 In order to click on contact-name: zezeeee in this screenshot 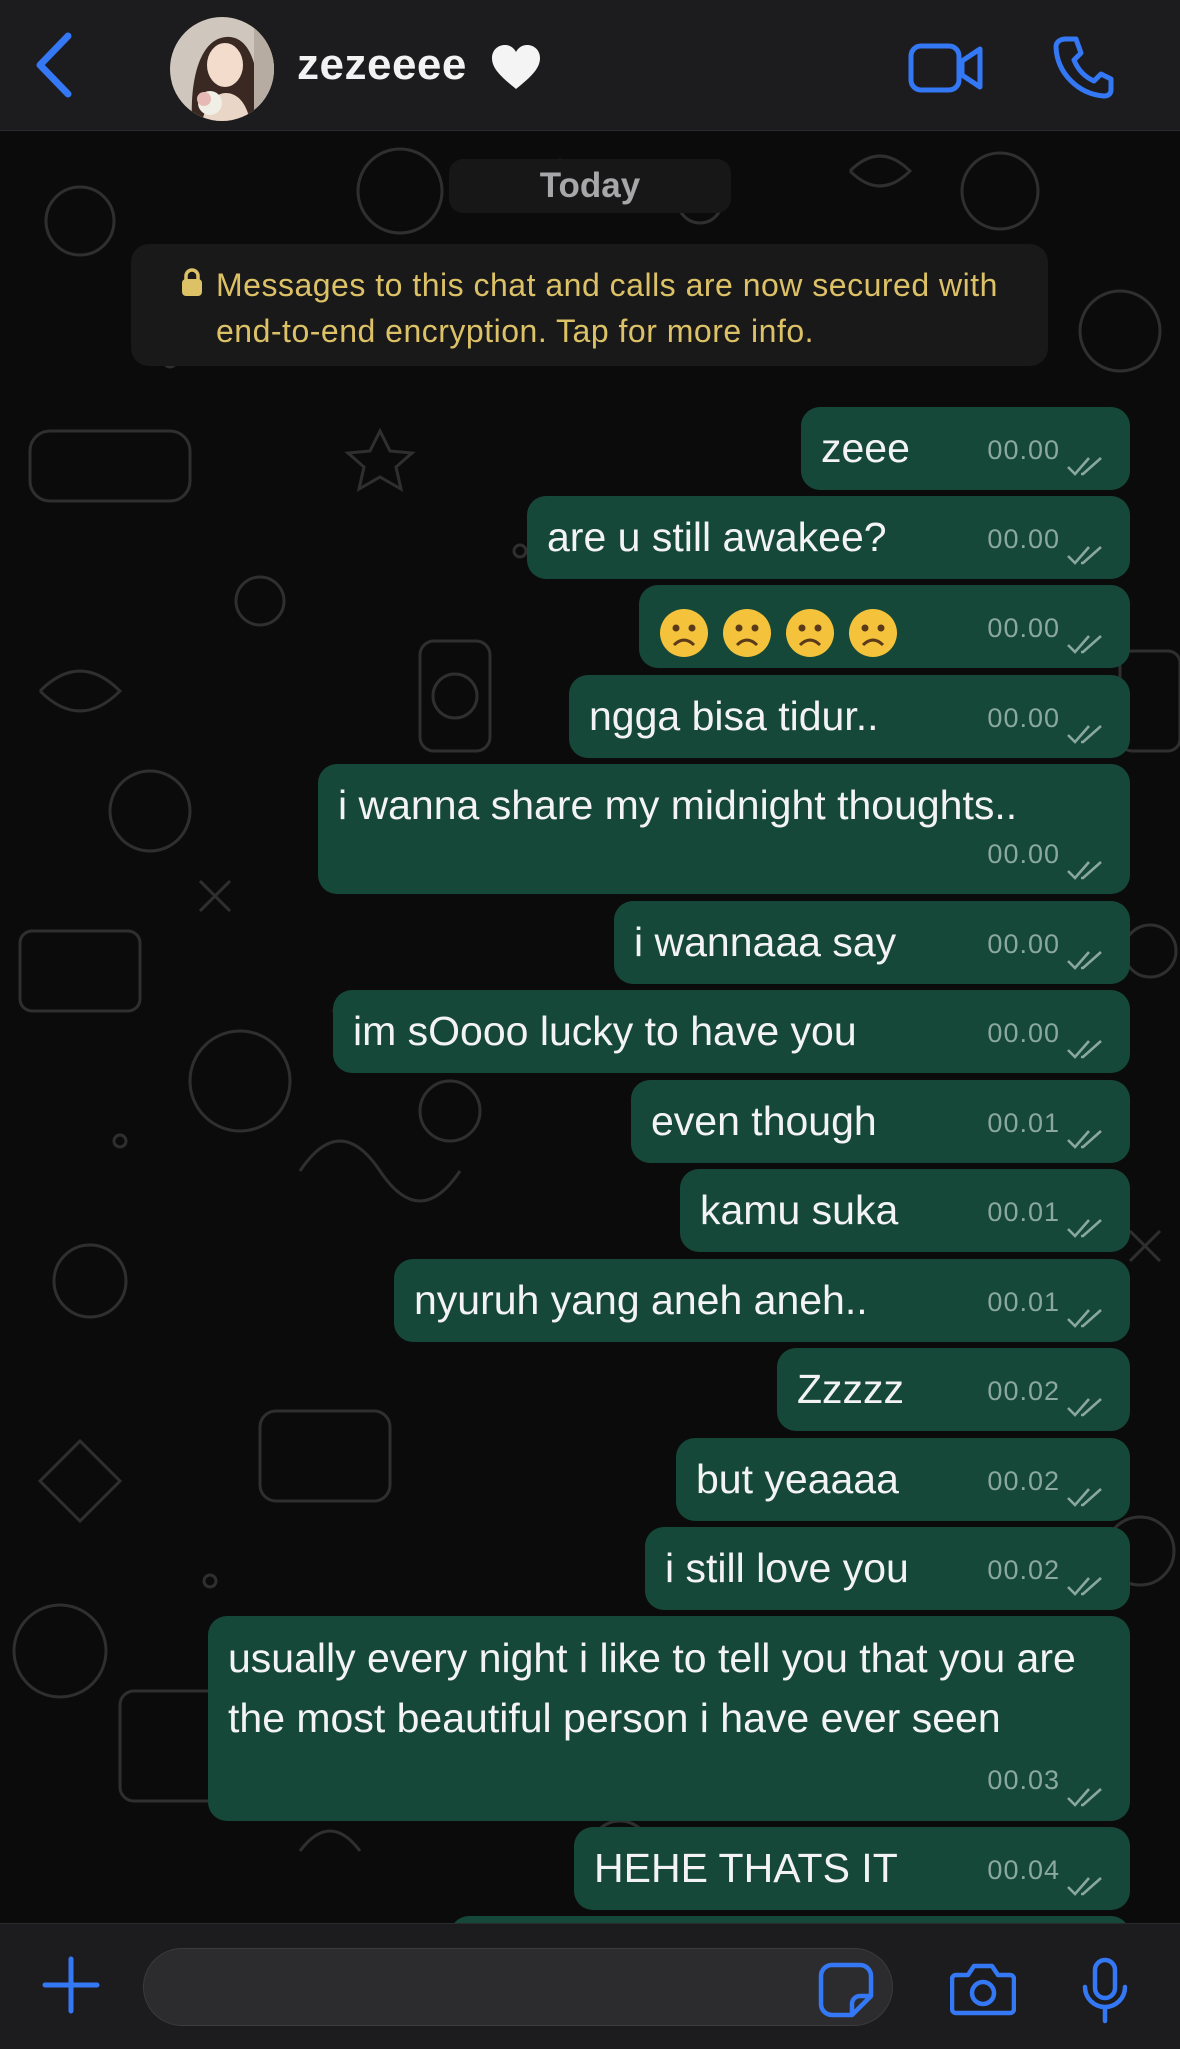, I will do `click(382, 65)`.